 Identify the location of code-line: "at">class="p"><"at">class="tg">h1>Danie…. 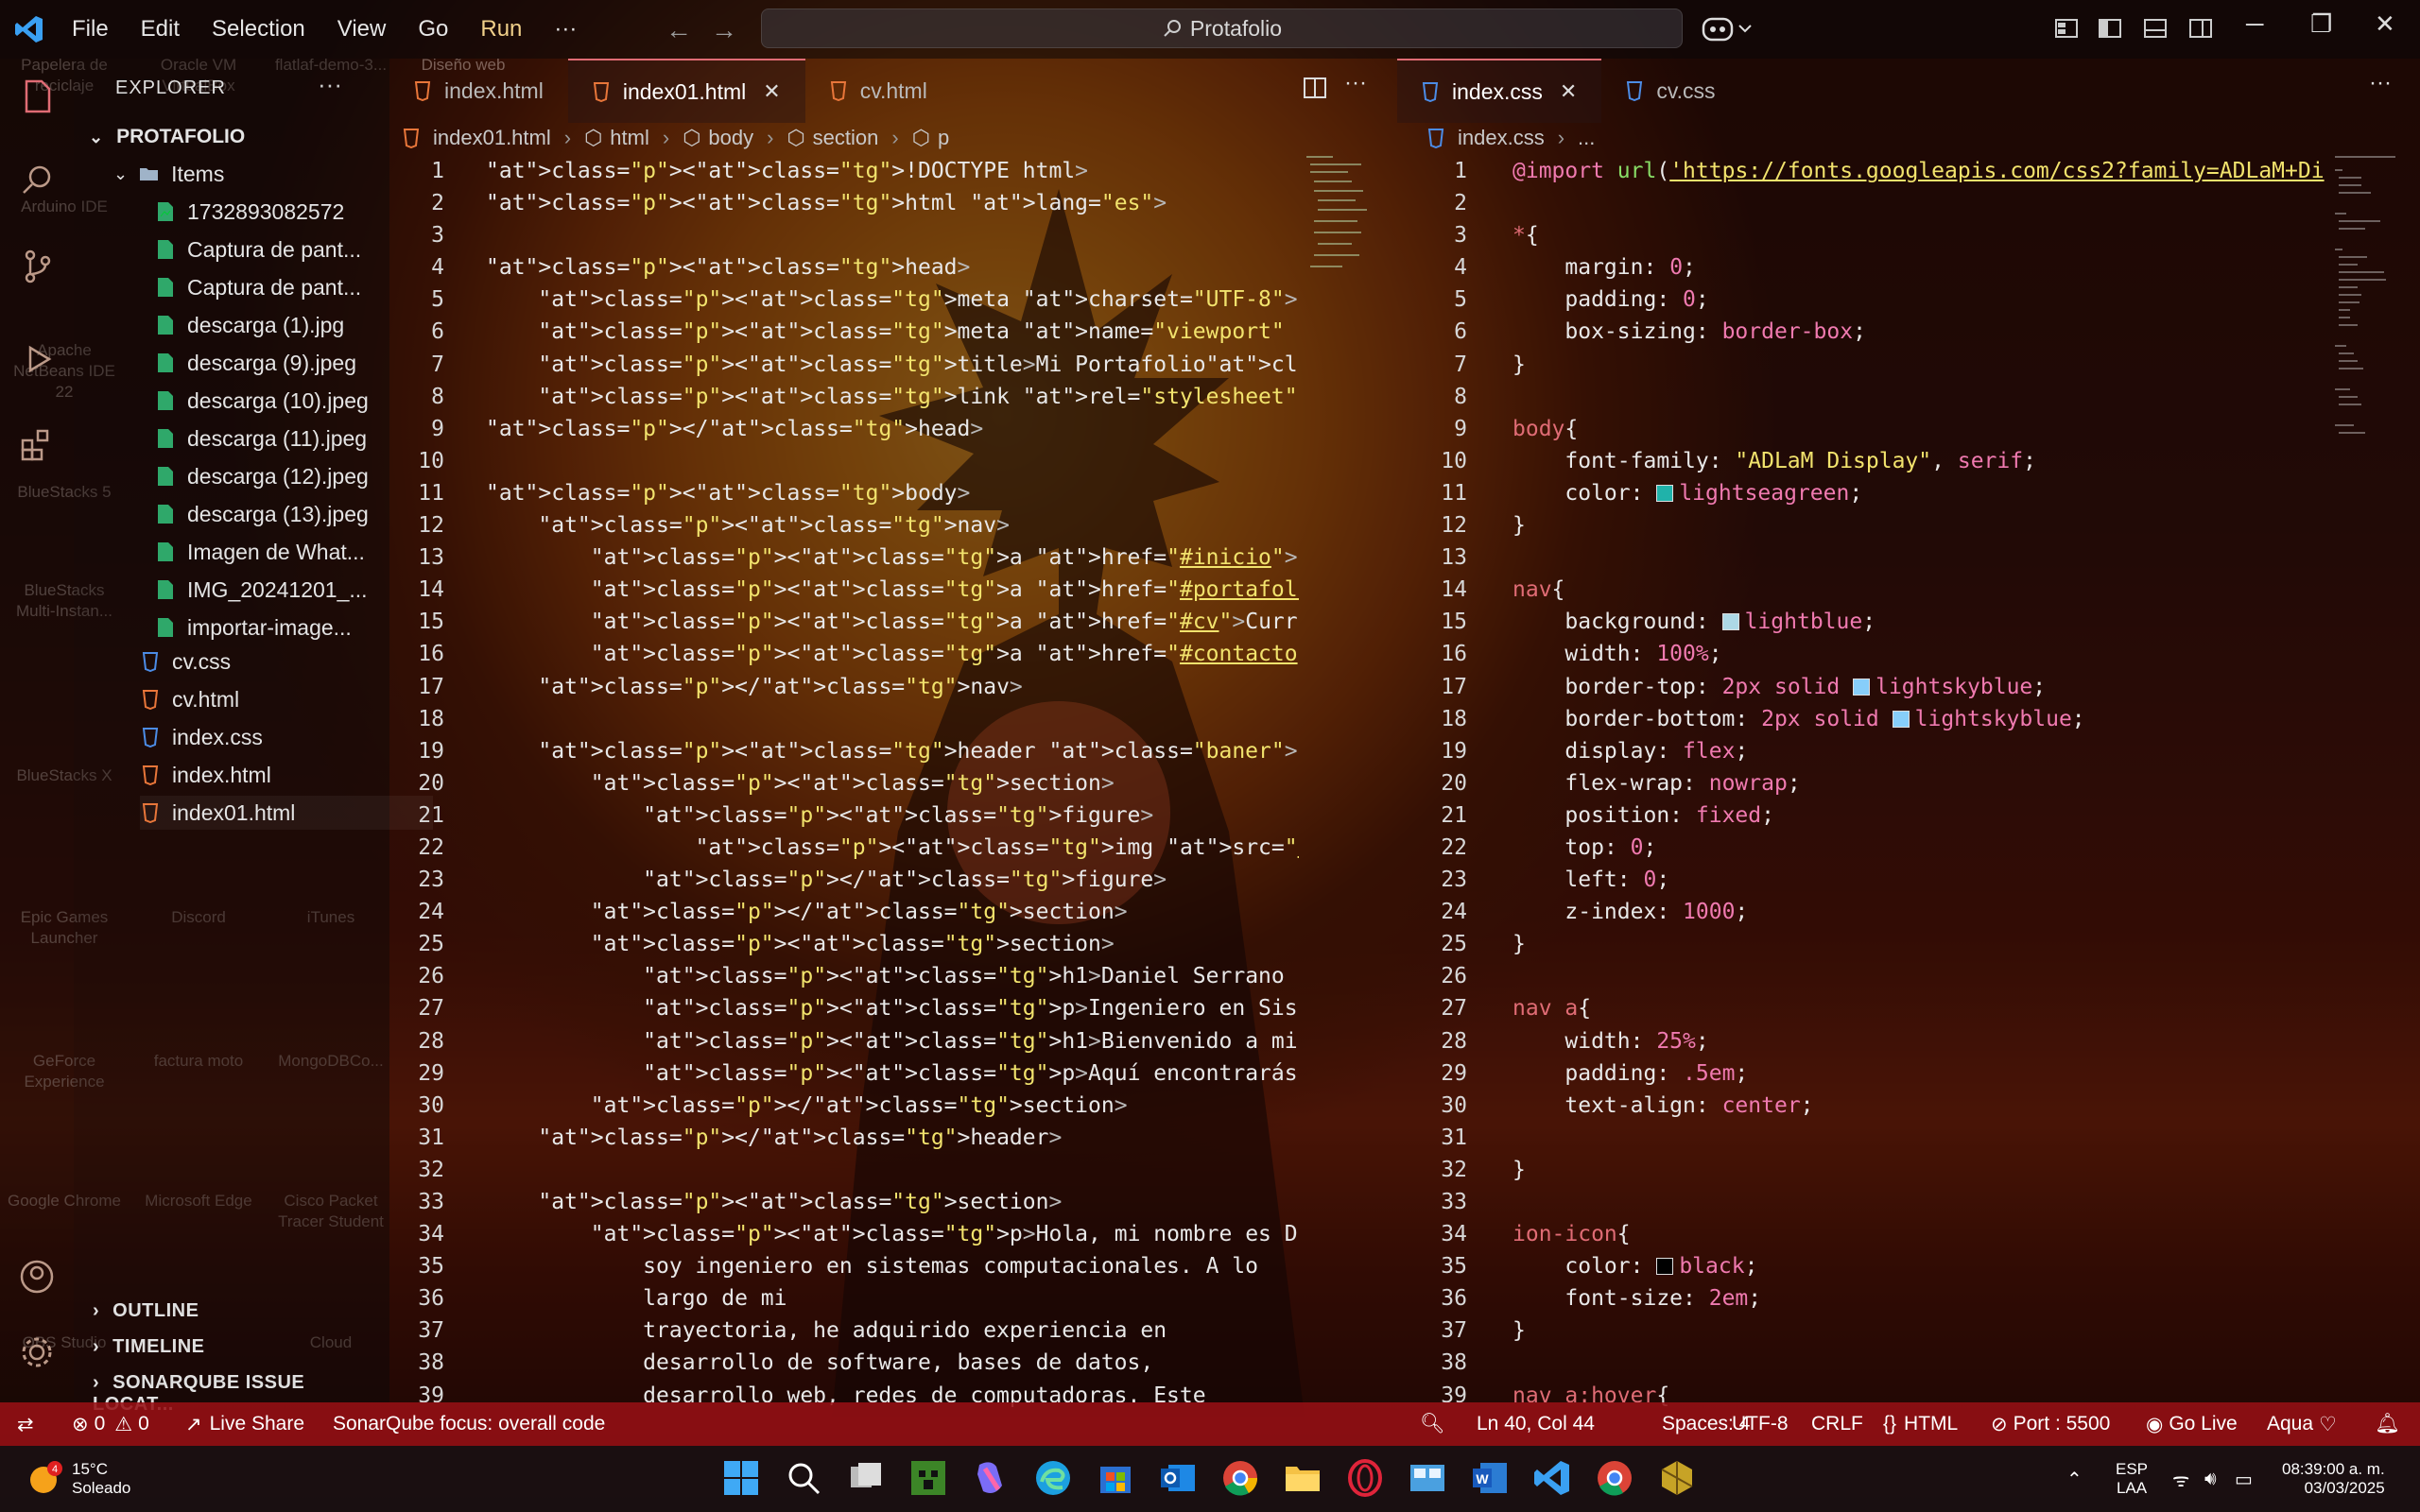
(892, 976).